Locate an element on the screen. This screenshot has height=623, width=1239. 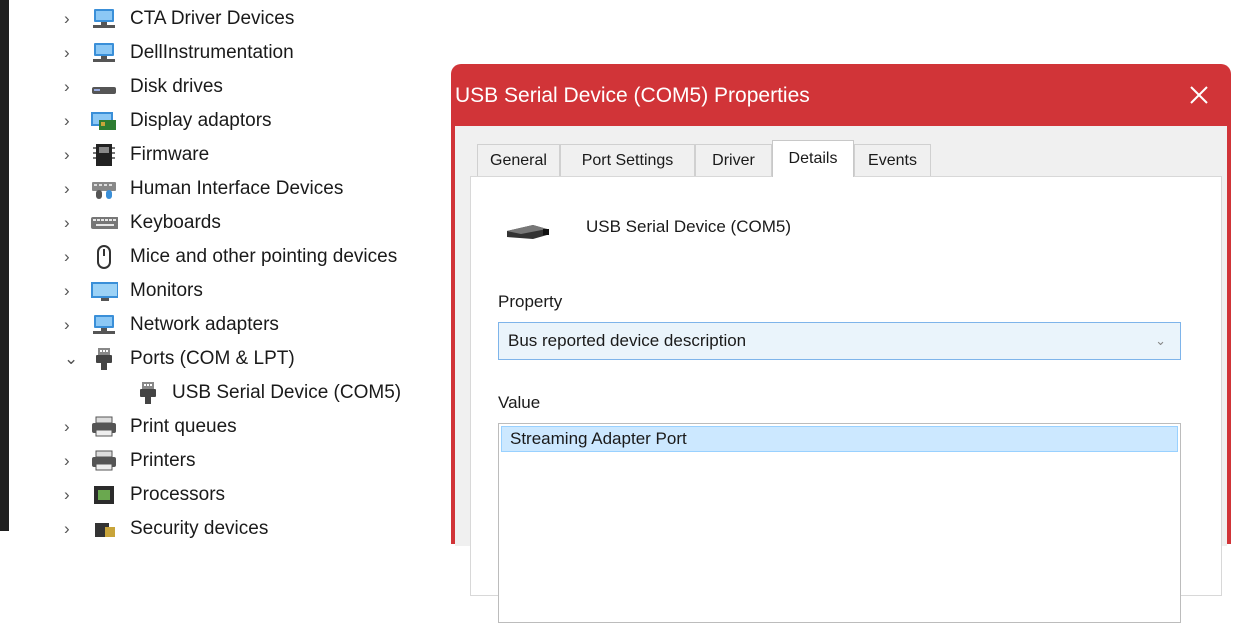
tree-item-label: Display adaptors is located at coordinates (201, 120).